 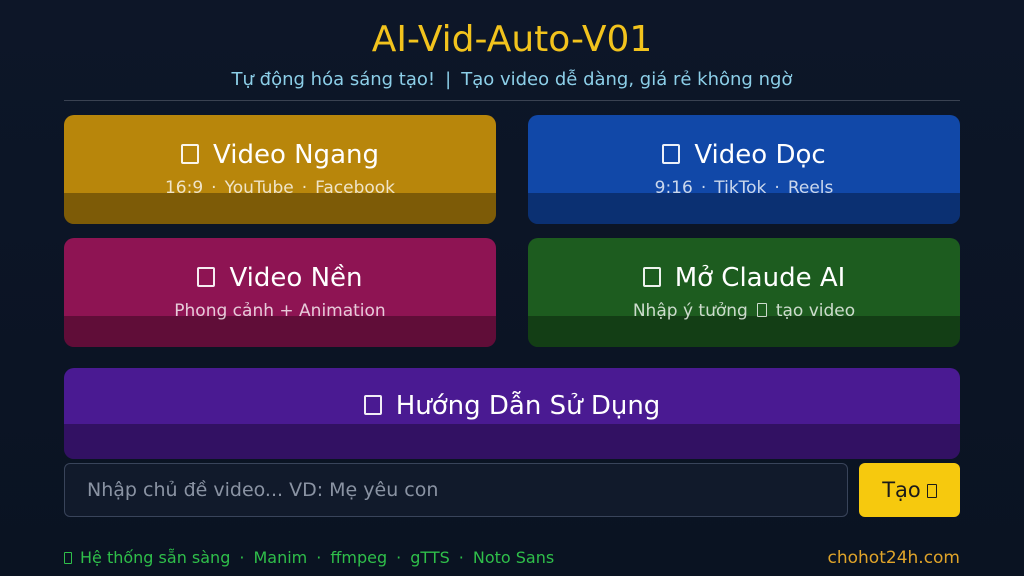 I want to click on card-band, so click(x=512, y=441).